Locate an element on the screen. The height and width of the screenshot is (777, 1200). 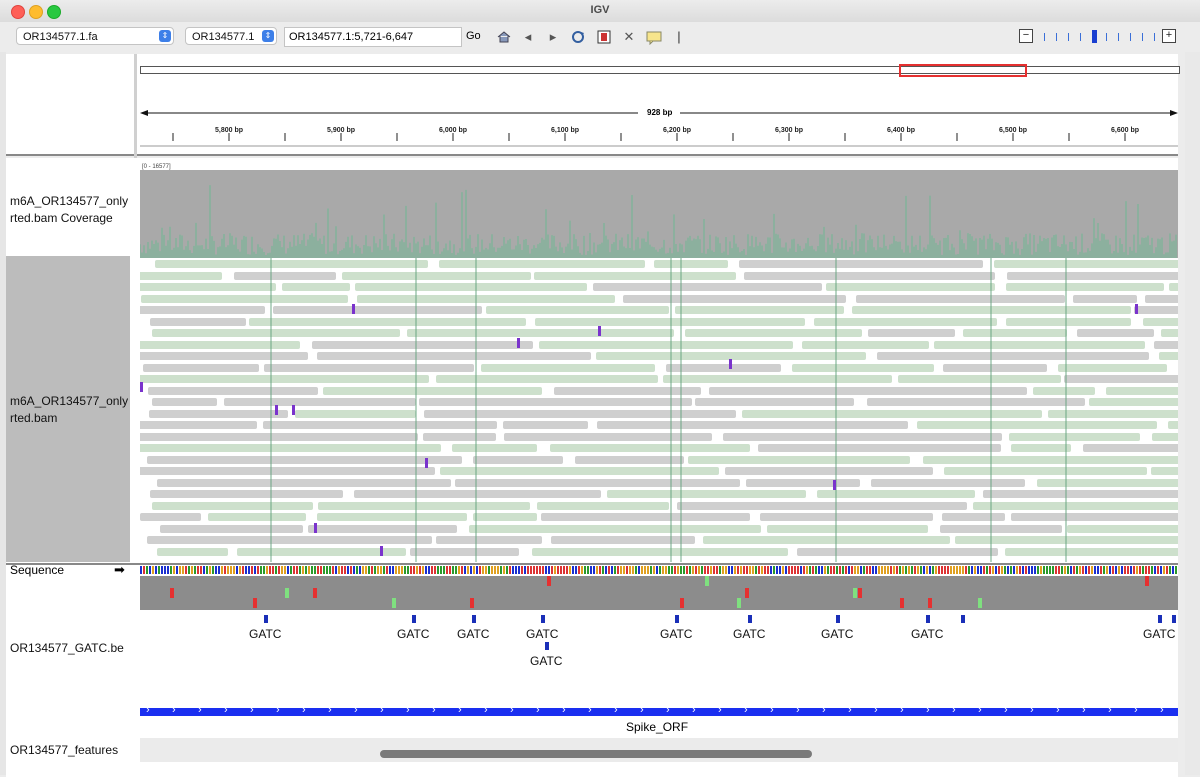
features-track-name: OR134577_features is located at coordinates (64, 750).